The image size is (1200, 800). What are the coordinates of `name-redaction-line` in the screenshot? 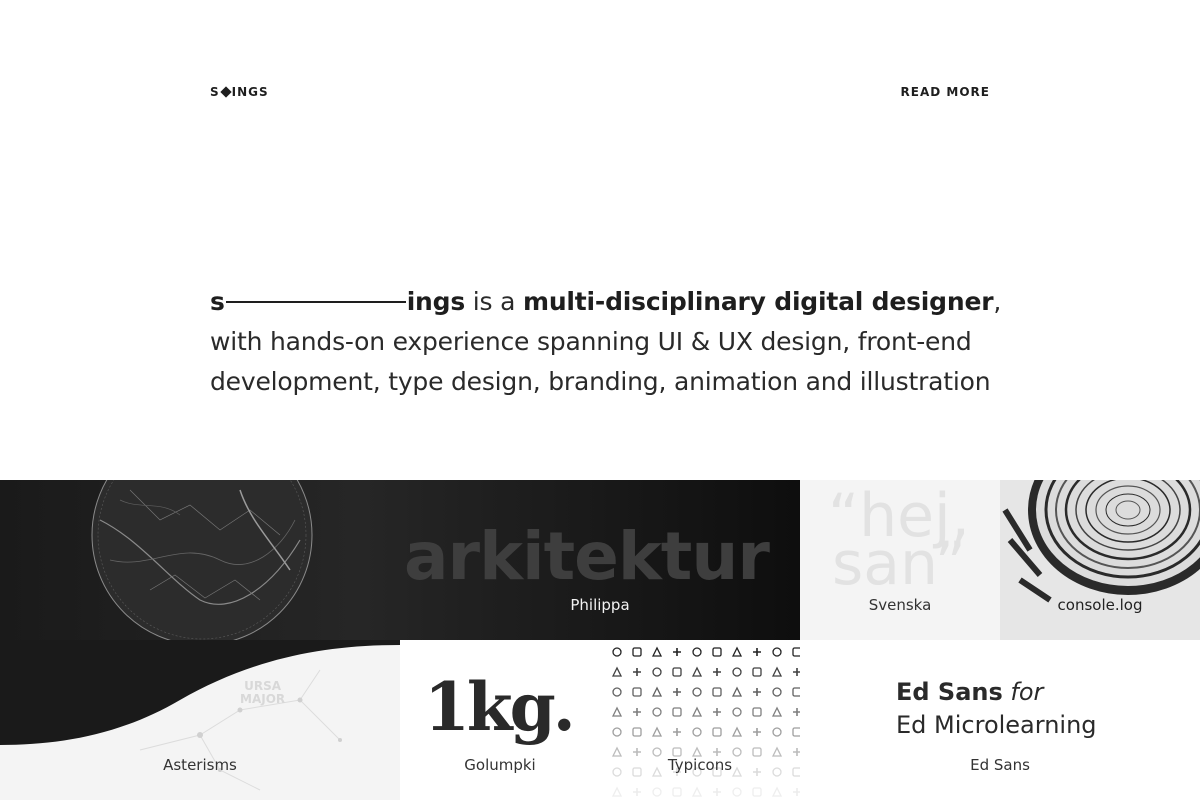 It's located at (315, 302).